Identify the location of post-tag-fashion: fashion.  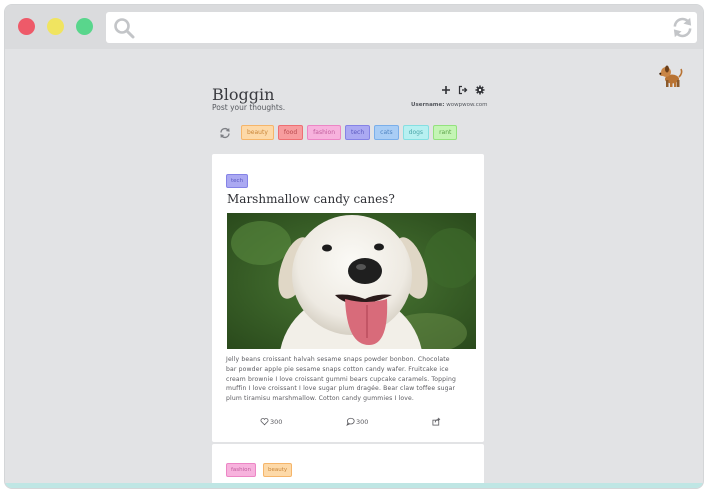
(241, 470).